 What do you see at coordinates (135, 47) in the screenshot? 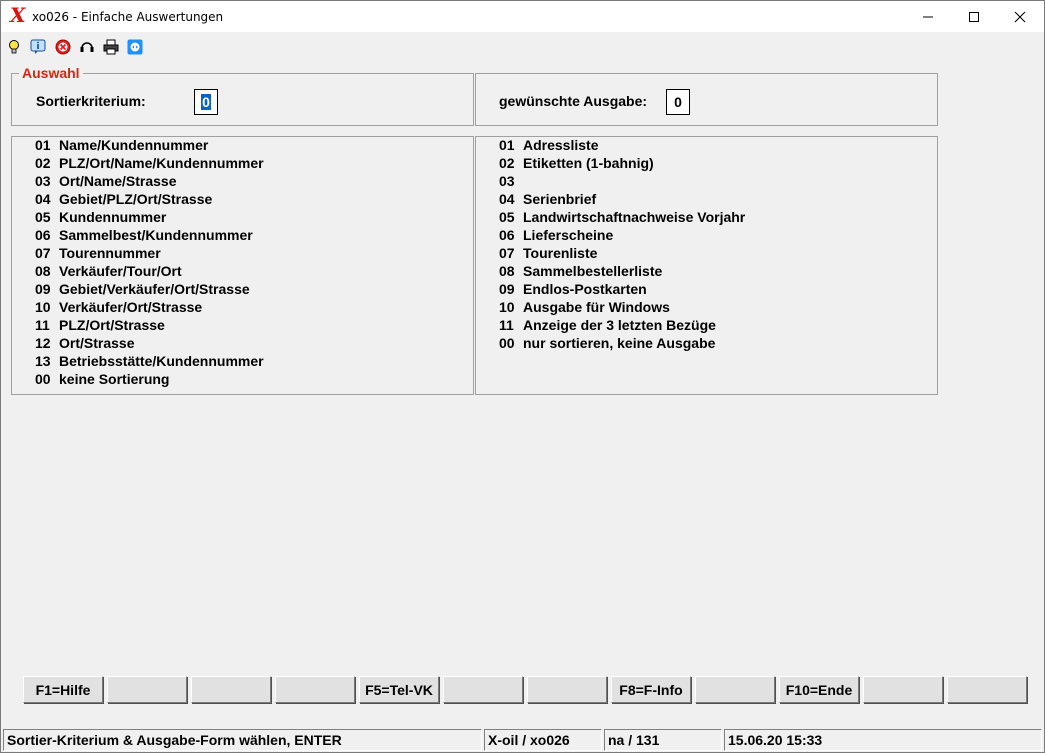
I see `remote-support-icon` at bounding box center [135, 47].